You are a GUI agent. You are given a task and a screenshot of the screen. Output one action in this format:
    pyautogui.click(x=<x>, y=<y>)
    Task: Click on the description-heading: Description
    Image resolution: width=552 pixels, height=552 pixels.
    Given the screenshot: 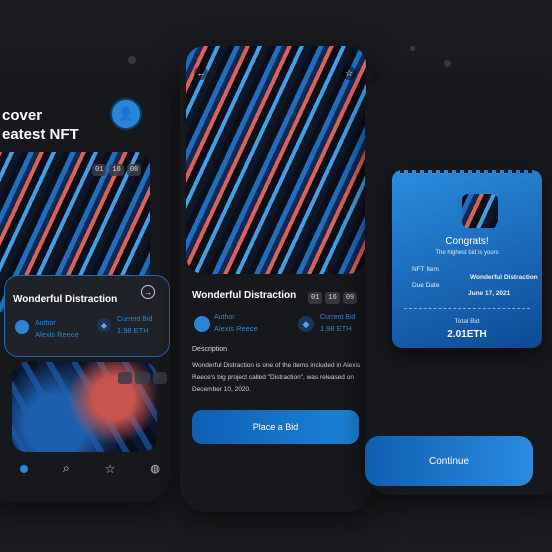 What is the action you would take?
    pyautogui.click(x=210, y=349)
    